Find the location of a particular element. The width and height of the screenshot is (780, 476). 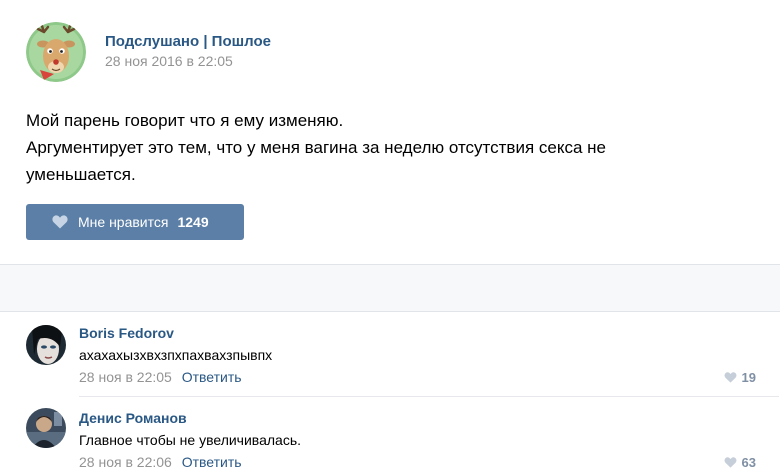

comment-text: ахахахызхвхзпхпахвахзпывпх is located at coordinates (176, 355).